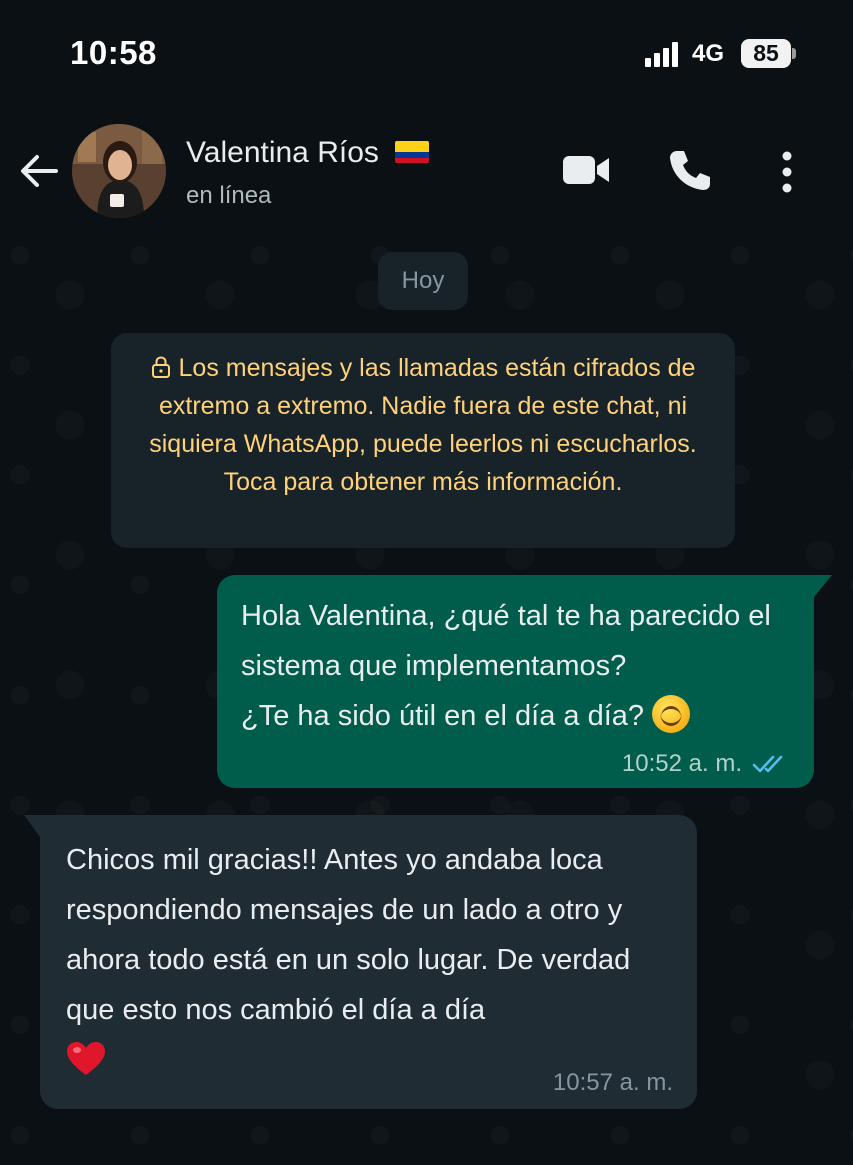 This screenshot has width=853, height=1165. I want to click on chat-header: Valentina Ríos en línea, so click(426, 172).